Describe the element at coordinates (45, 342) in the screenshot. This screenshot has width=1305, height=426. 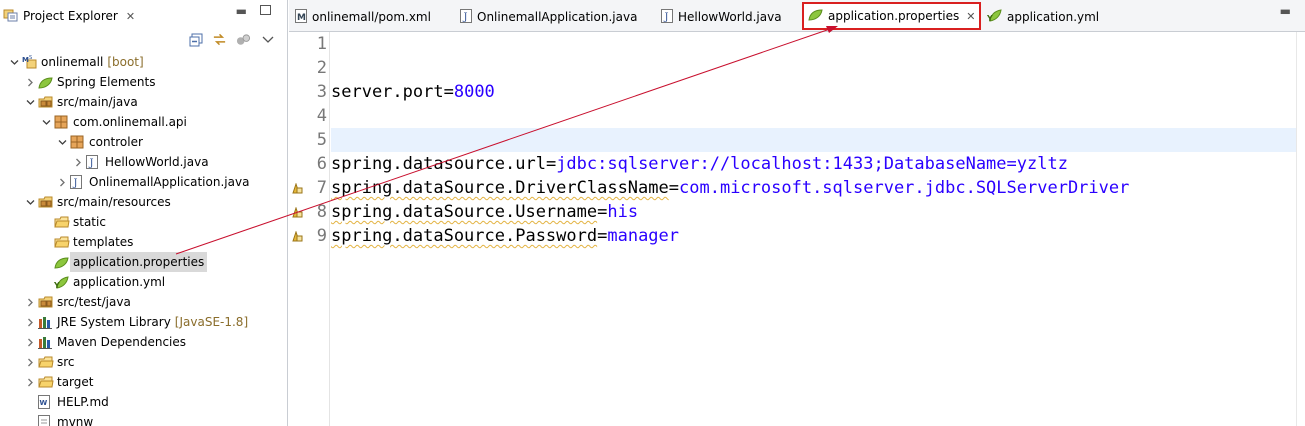
I see `library-icon` at that location.